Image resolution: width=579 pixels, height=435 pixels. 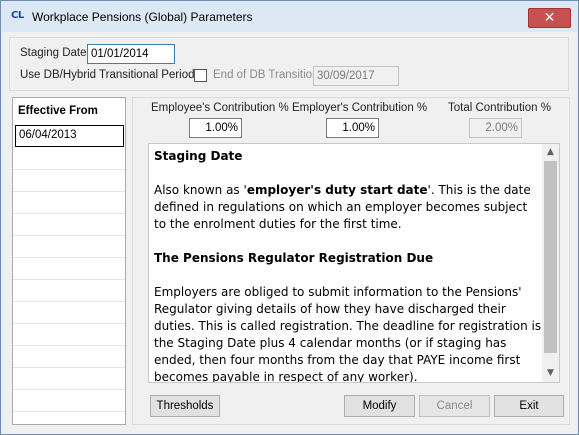 I want to click on help-text-prefix: Also known as ', so click(x=200, y=190).